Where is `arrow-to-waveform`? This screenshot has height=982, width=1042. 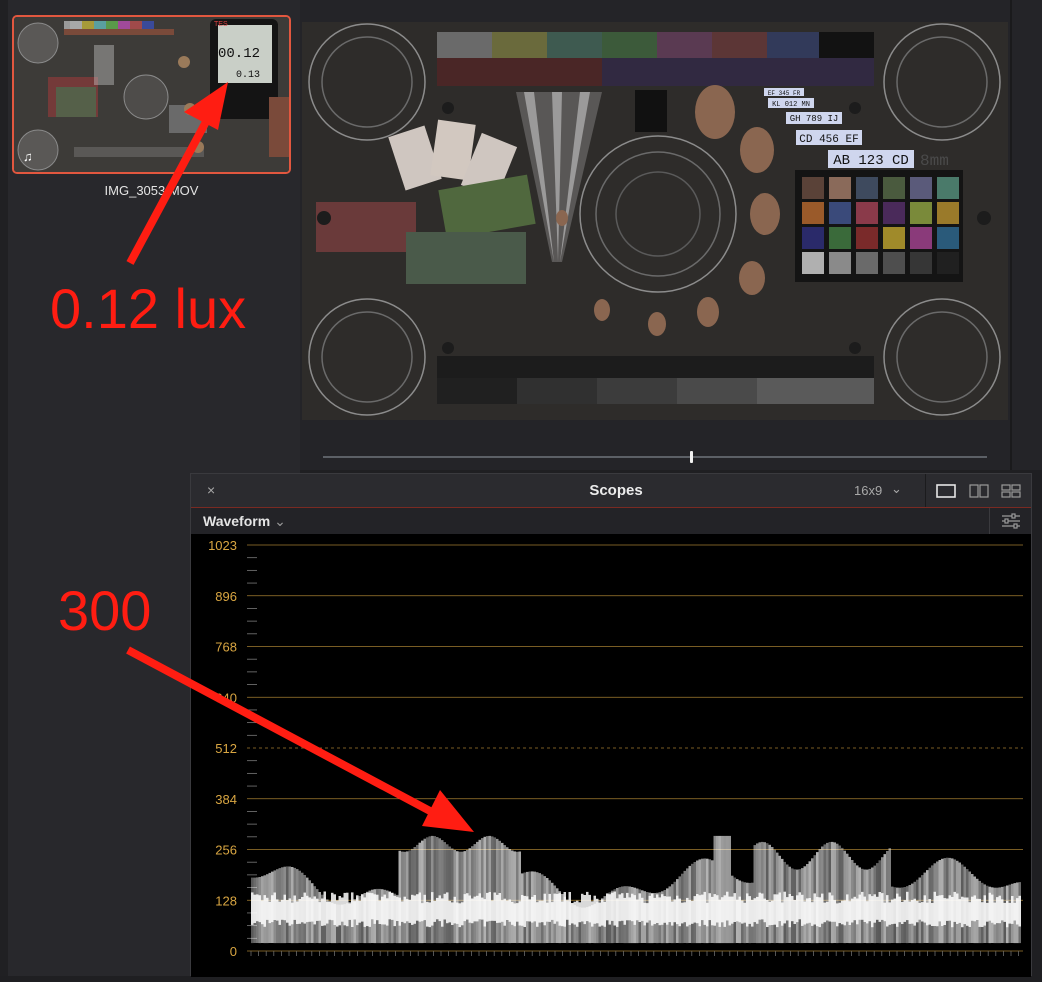
arrow-to-waveform is located at coordinates (300, 739).